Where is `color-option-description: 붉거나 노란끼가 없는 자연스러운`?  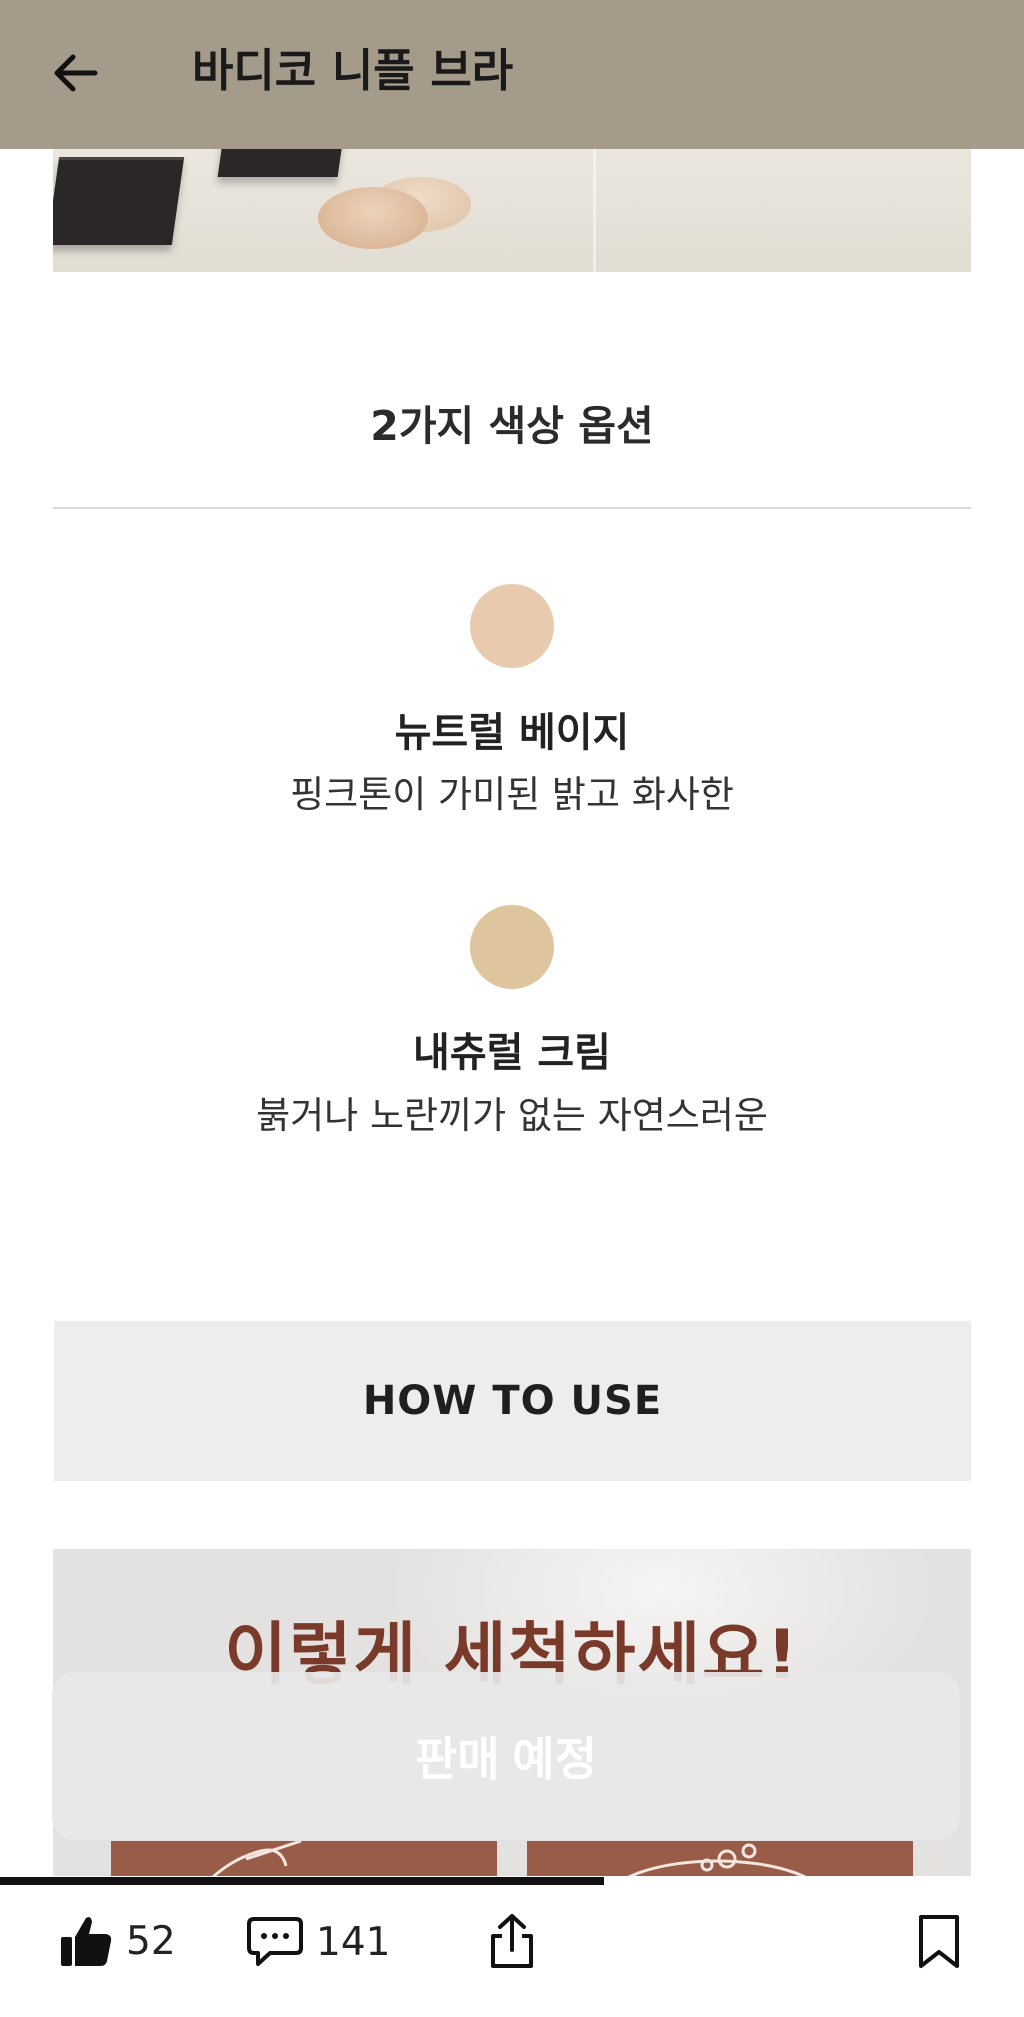
color-option-description: 붉거나 노란끼가 없는 자연스러운 is located at coordinates (512, 1115).